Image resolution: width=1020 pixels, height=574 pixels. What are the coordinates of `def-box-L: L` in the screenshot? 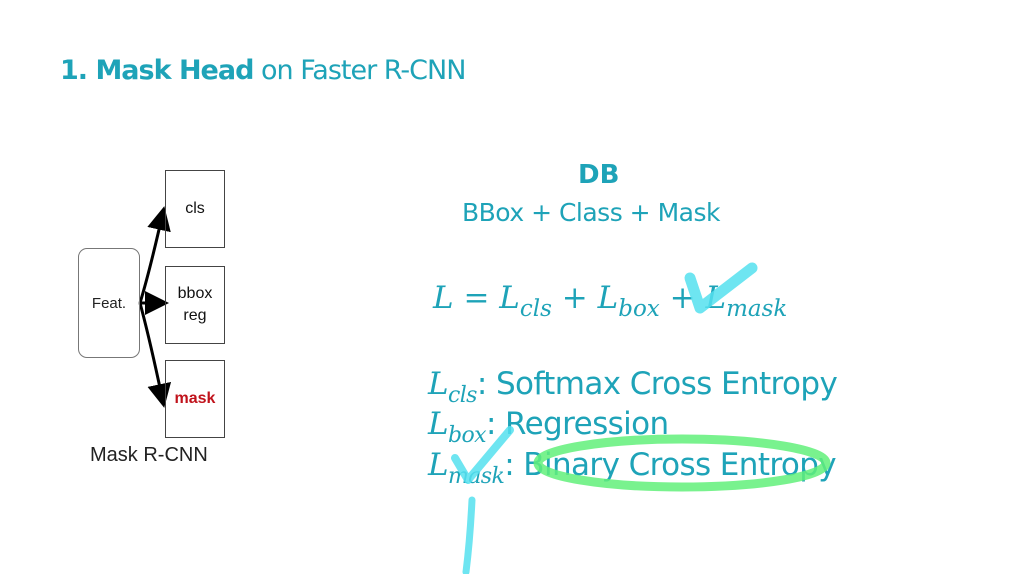 It's located at (438, 424).